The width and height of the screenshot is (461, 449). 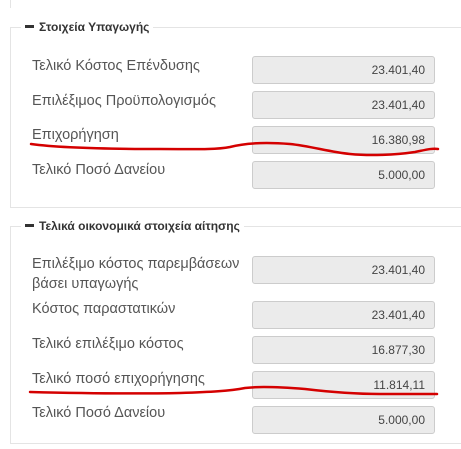 I want to click on panel-edge, so click(x=10, y=4).